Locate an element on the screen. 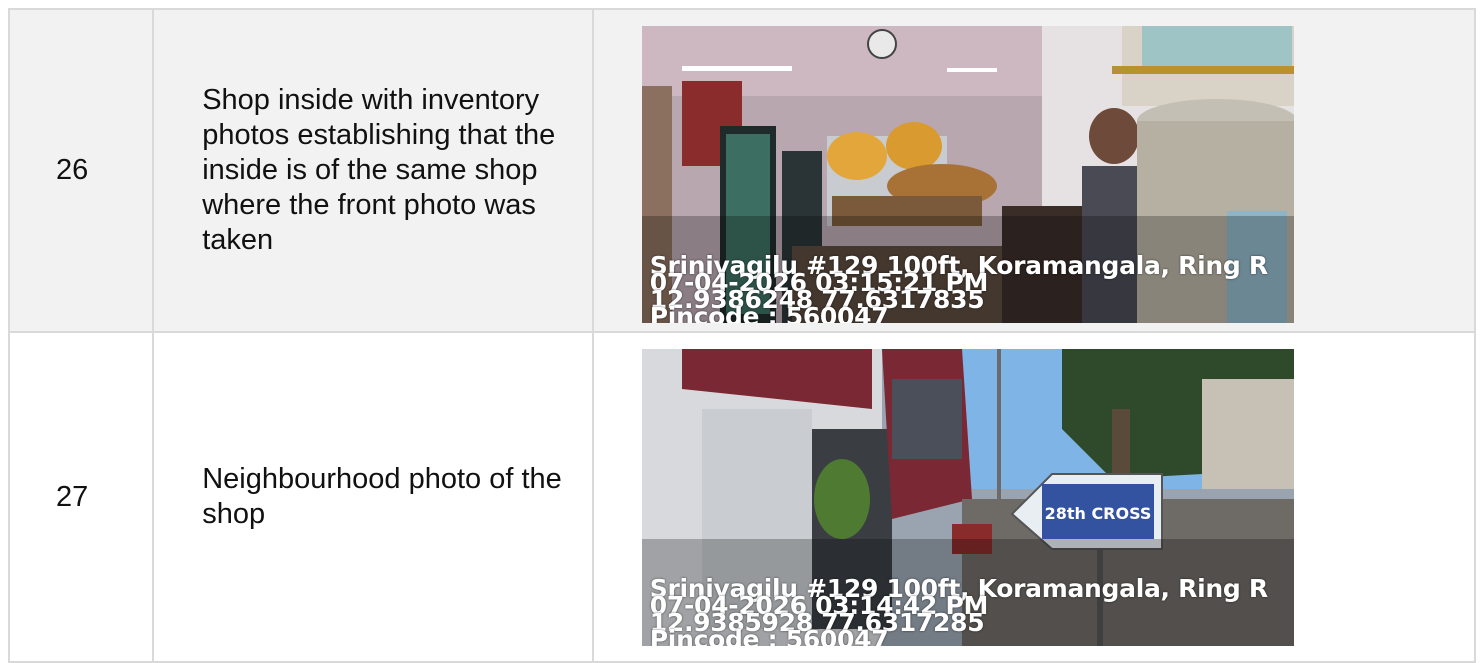  row-number: 26 is located at coordinates (81, 170).